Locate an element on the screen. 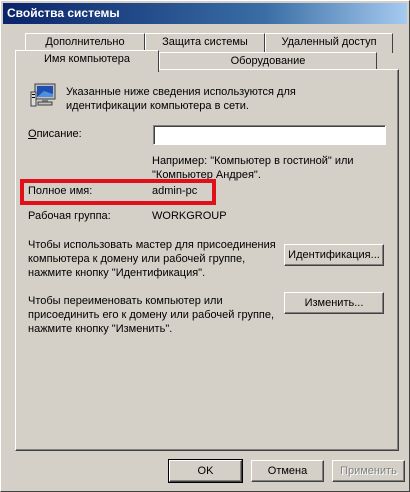 The image size is (410, 492). description-input is located at coordinates (269, 135).